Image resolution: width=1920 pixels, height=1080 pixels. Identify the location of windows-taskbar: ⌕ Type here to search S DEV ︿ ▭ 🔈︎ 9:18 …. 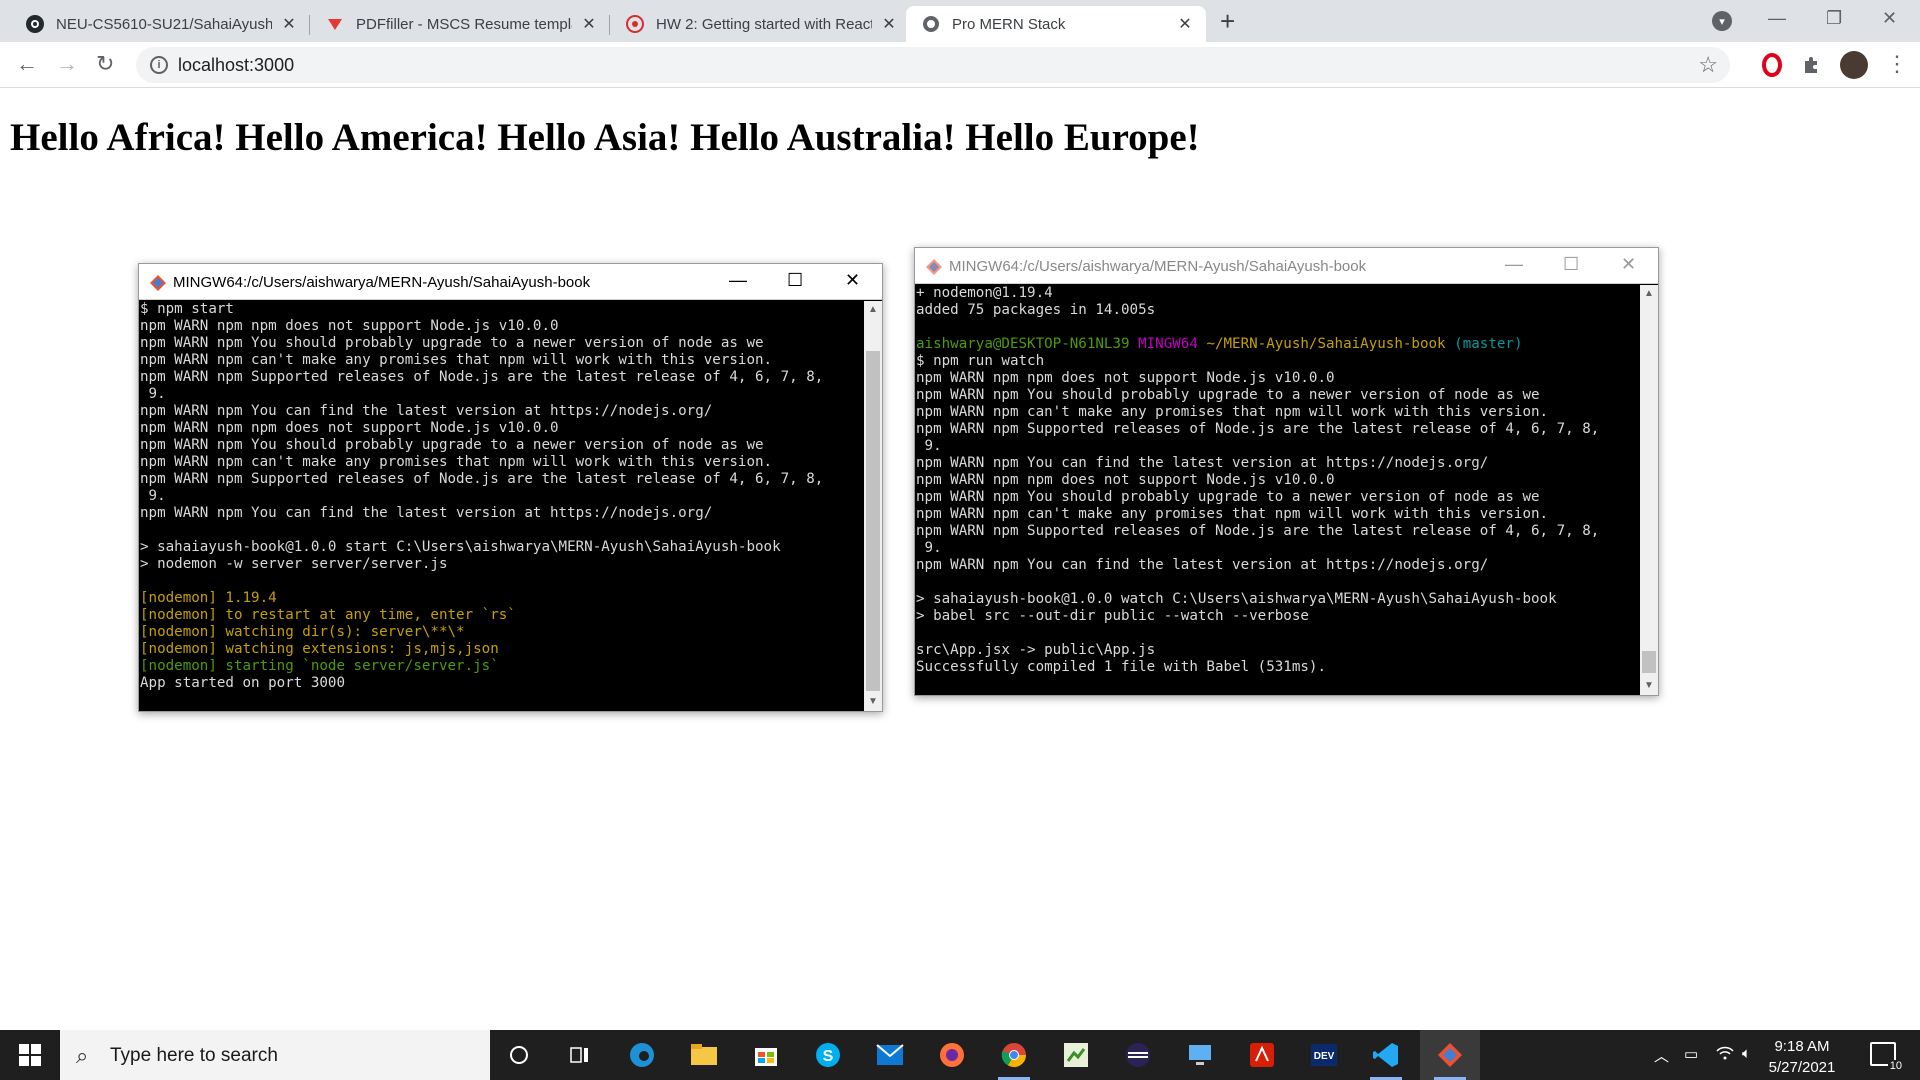
(960, 1055).